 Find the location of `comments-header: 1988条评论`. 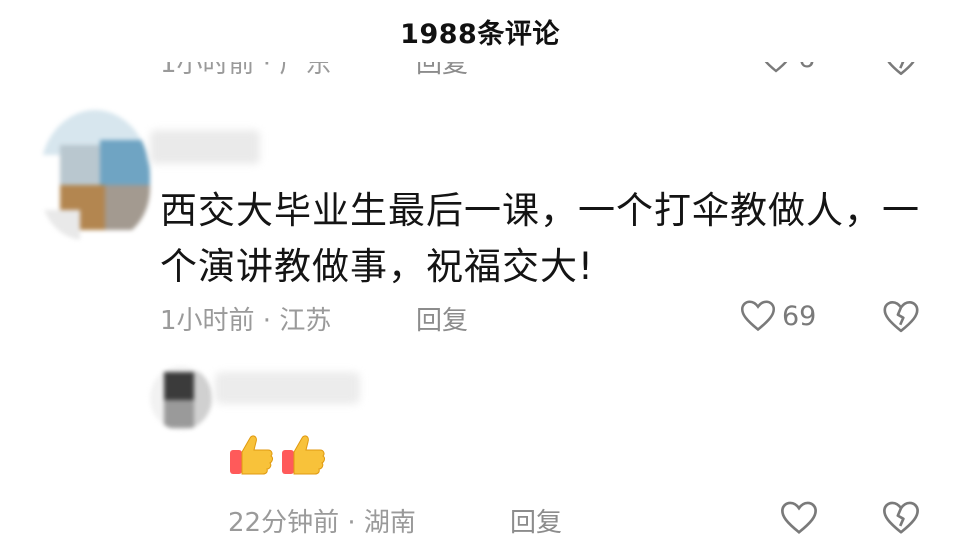

comments-header: 1988条评论 is located at coordinates (480, 31).